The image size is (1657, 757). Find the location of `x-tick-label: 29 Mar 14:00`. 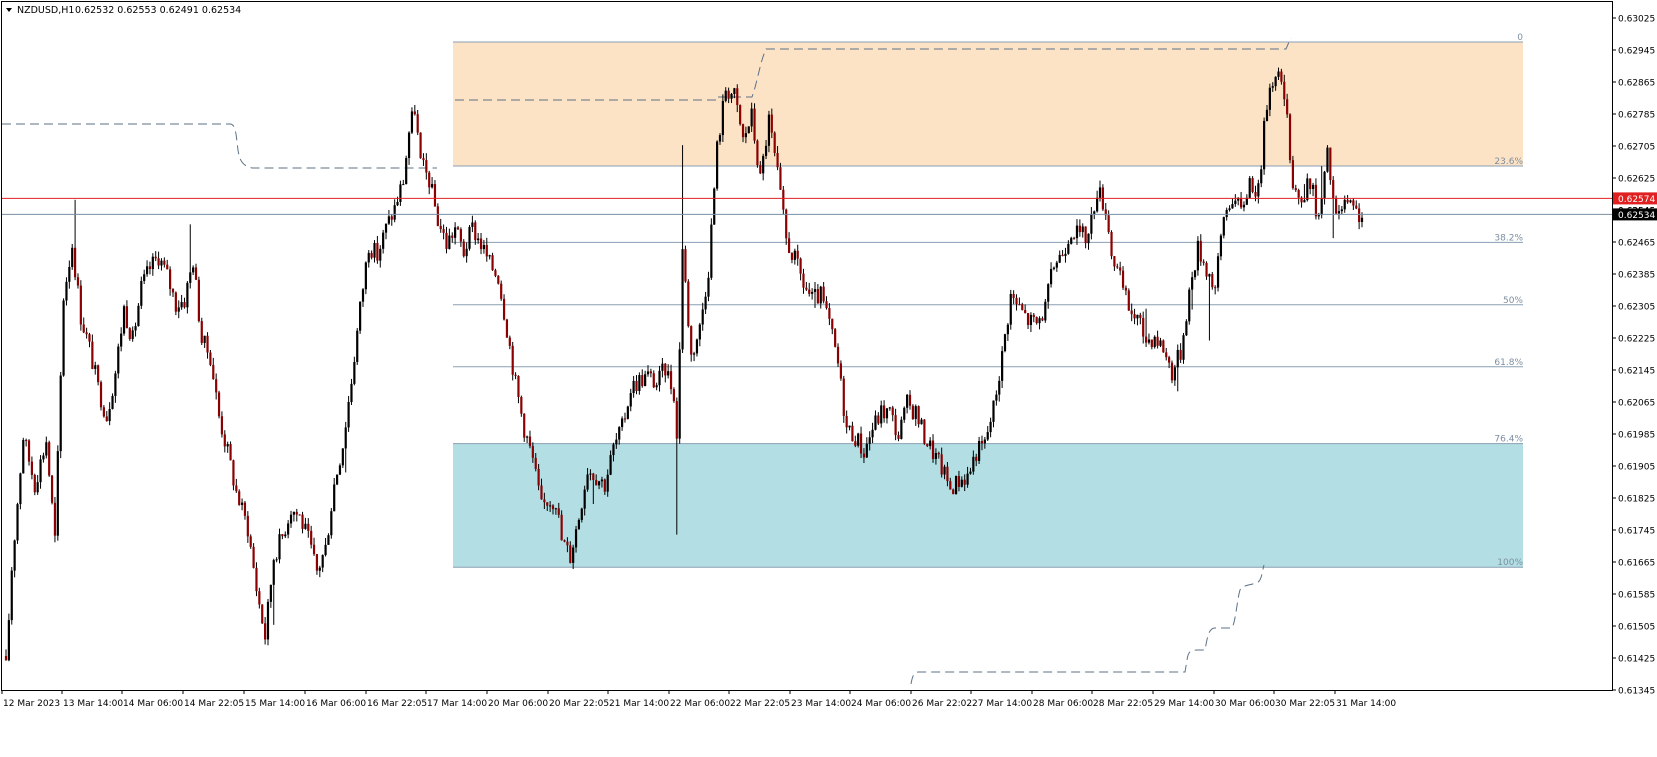

x-tick-label: 29 Mar 14:00 is located at coordinates (1184, 704).